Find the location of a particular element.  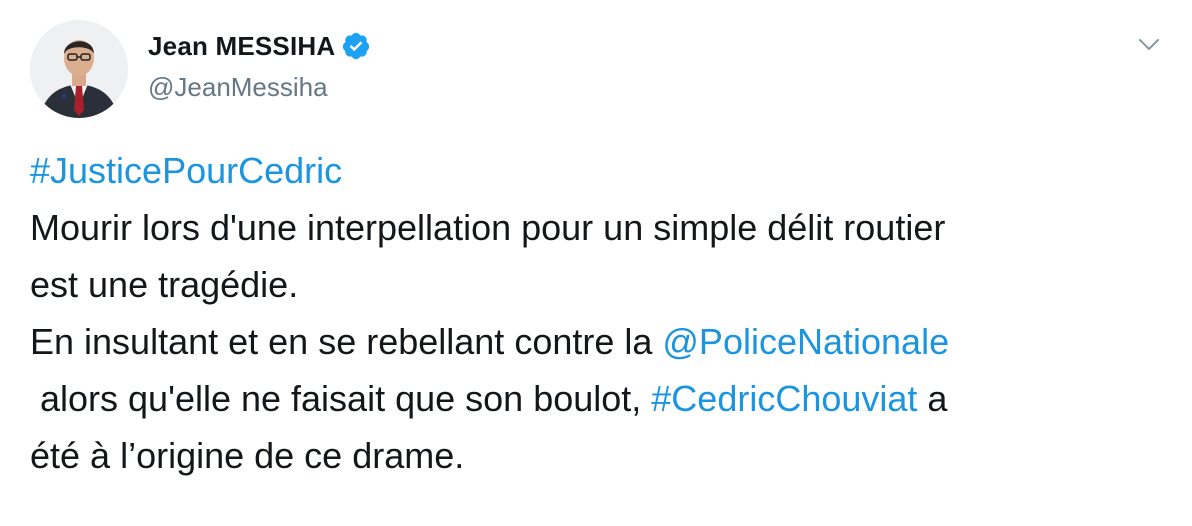

author-display-name: Jean MESSIHA is located at coordinates (241, 46).